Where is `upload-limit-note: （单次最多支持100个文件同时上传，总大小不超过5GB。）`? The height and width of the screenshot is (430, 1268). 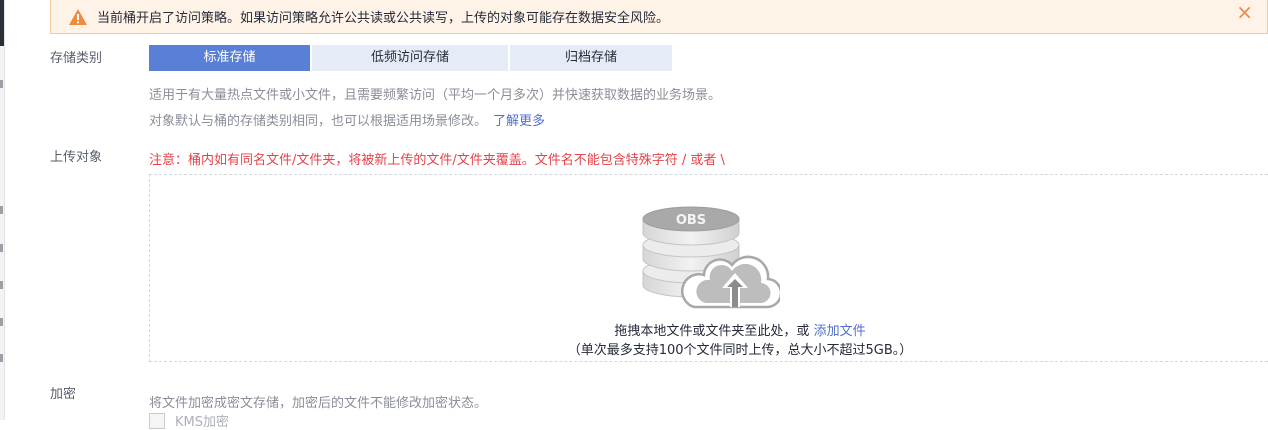
upload-limit-note: （单次最多支持100个文件同时上传，总大小不超过5GB。） is located at coordinates (740, 350).